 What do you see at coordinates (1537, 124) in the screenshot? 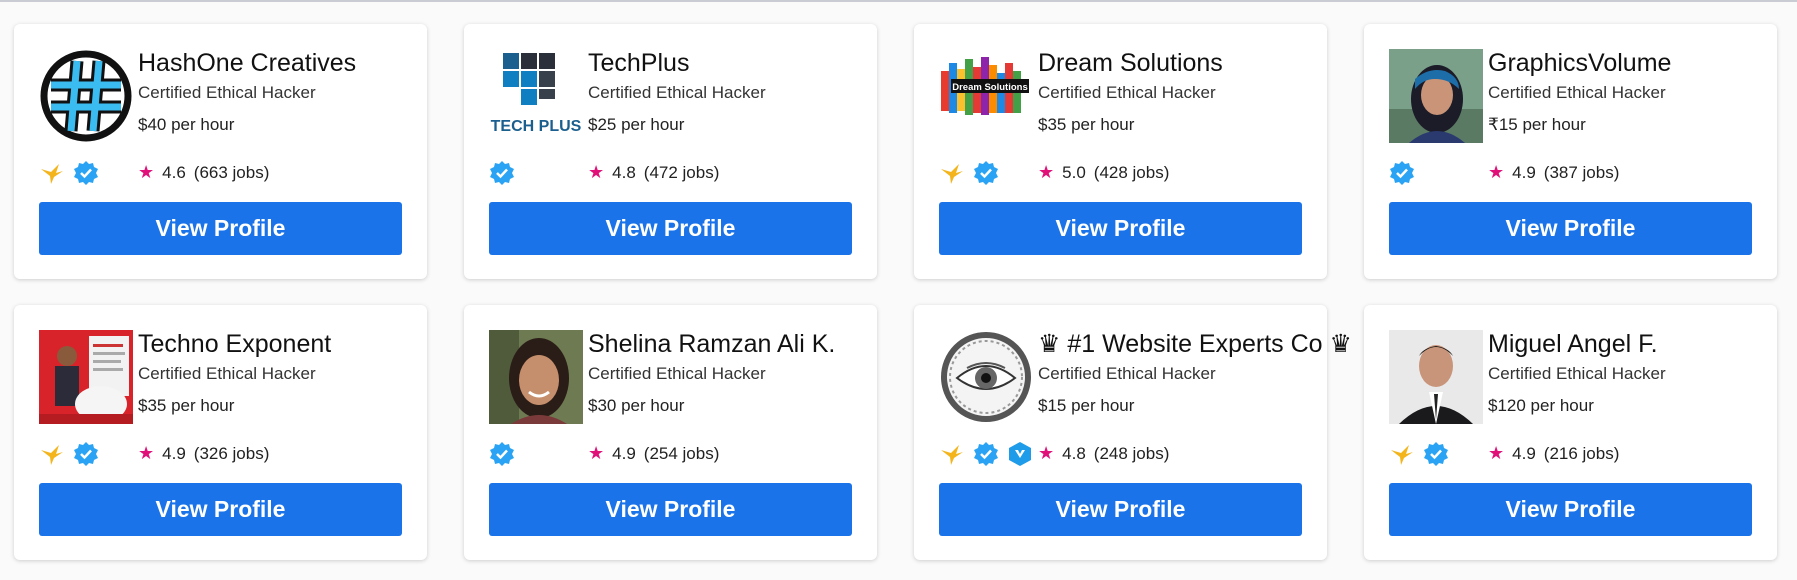
I see `hourly-rate: ₹15 per hour` at bounding box center [1537, 124].